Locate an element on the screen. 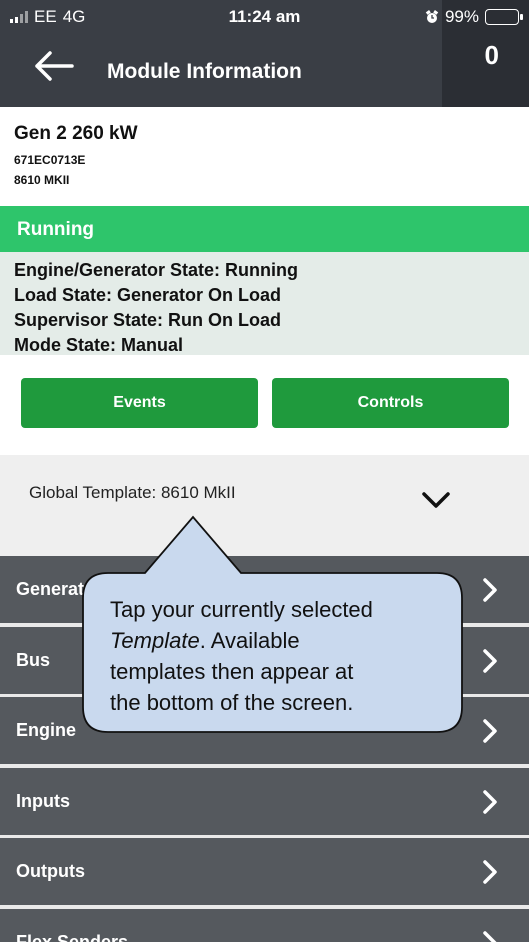  menu-item-inputs: Inputs is located at coordinates (264, 801).